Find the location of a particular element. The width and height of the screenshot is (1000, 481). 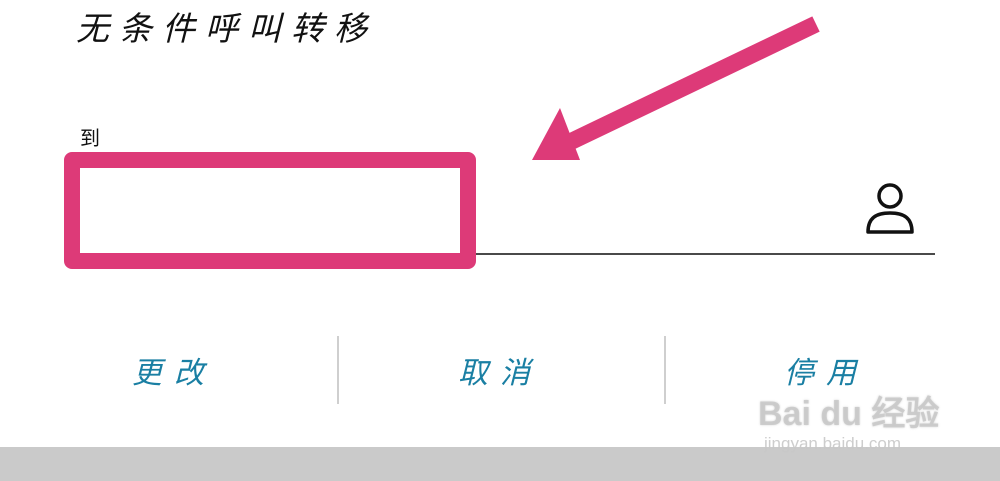

action-divider is located at coordinates (338, 370).